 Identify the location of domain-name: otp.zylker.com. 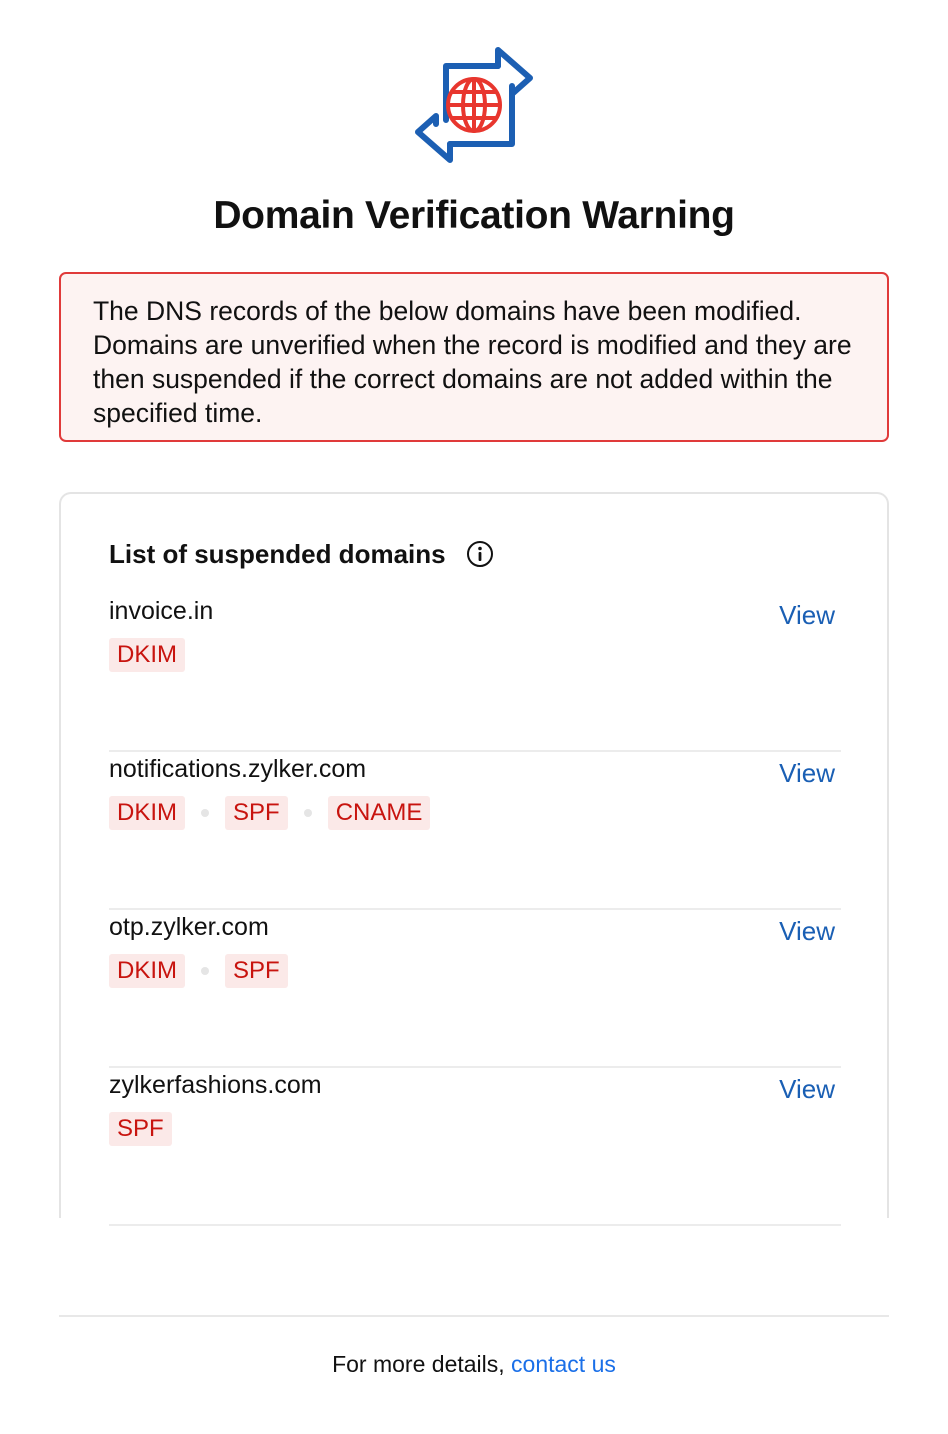
(189, 927).